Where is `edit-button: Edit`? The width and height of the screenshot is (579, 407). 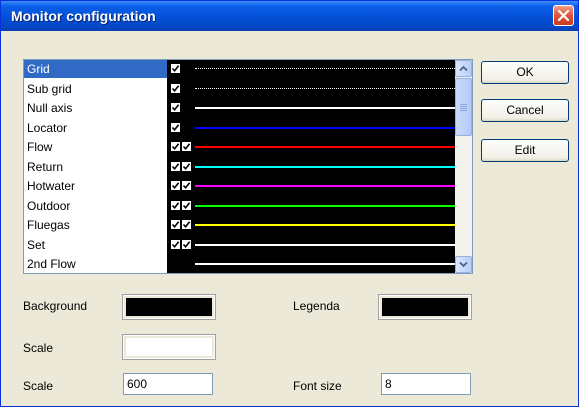
edit-button: Edit is located at coordinates (525, 150).